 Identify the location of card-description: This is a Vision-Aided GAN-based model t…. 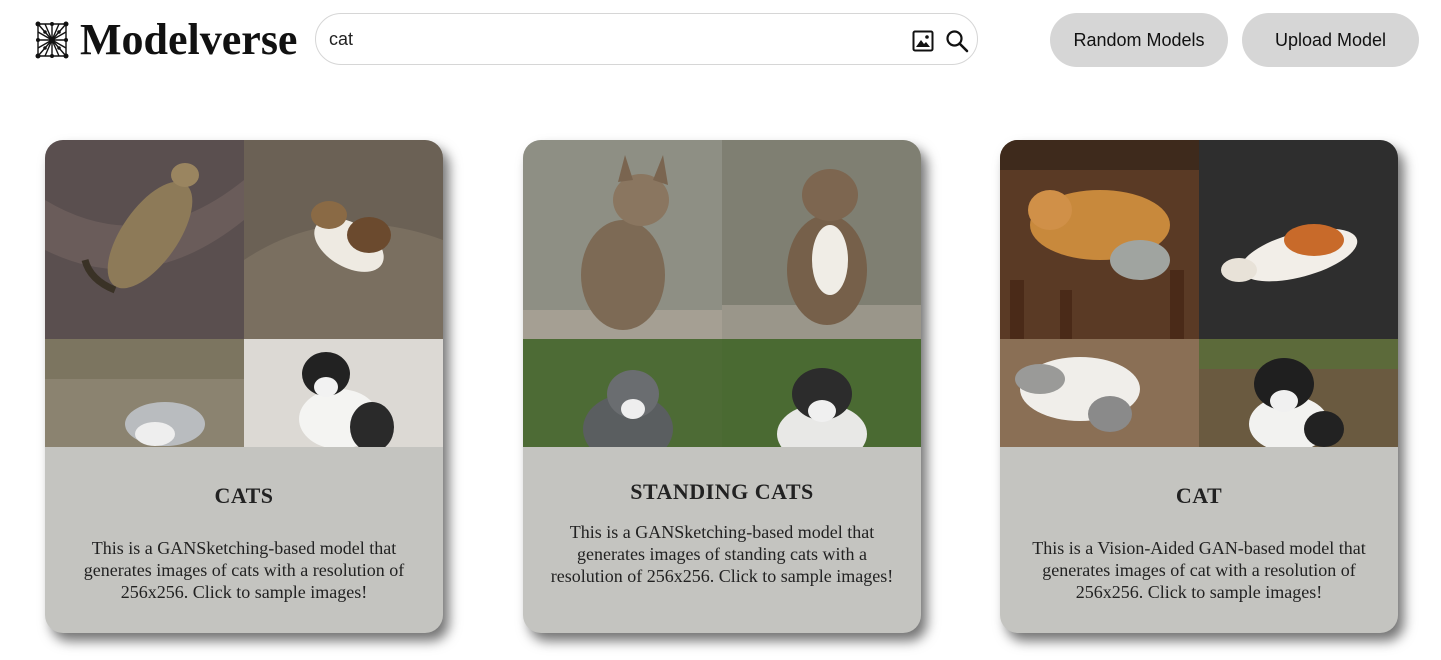
(1199, 570).